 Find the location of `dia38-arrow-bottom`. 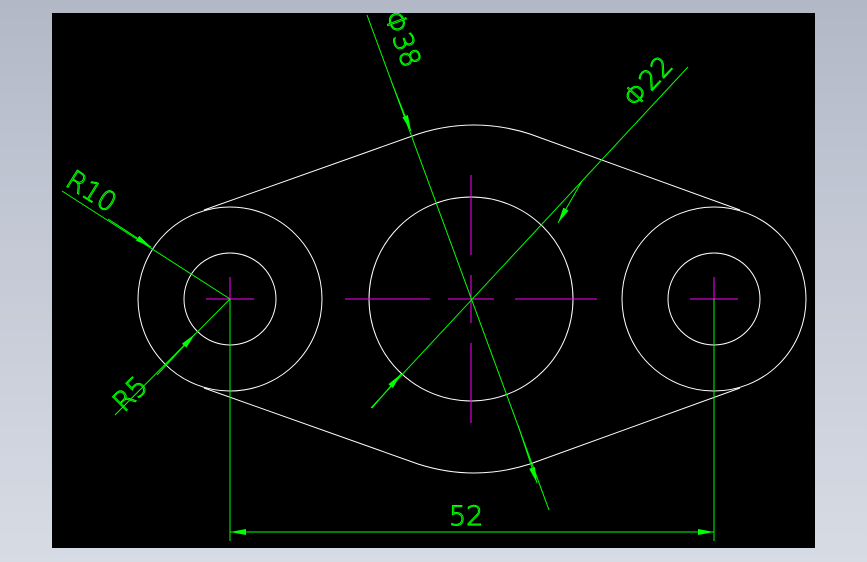

dia38-arrow-bottom is located at coordinates (527, 454).